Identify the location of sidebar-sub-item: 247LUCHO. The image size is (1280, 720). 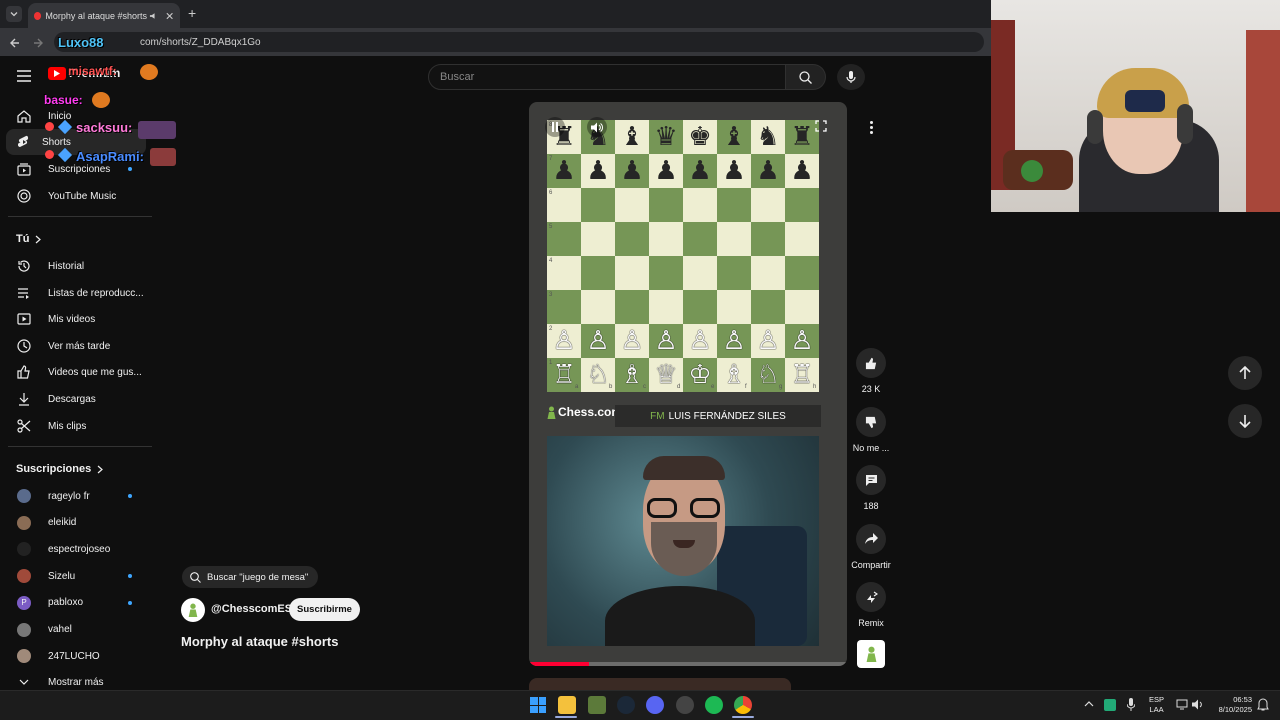
(76, 656).